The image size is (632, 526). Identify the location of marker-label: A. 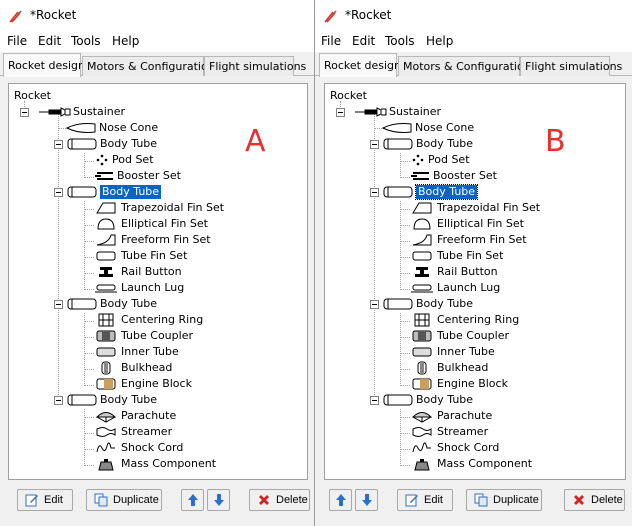
(255, 141).